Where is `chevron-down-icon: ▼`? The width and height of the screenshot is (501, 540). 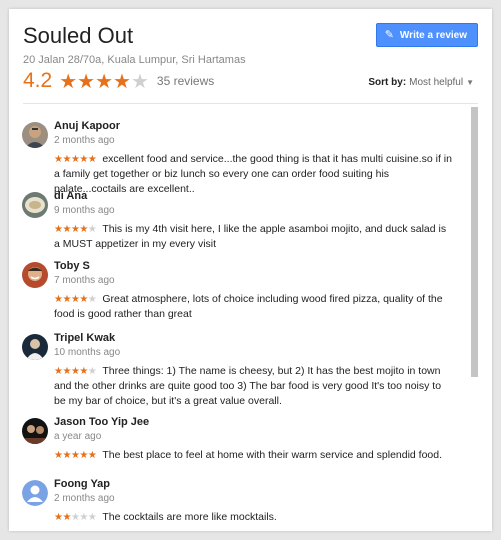 chevron-down-icon: ▼ is located at coordinates (470, 82).